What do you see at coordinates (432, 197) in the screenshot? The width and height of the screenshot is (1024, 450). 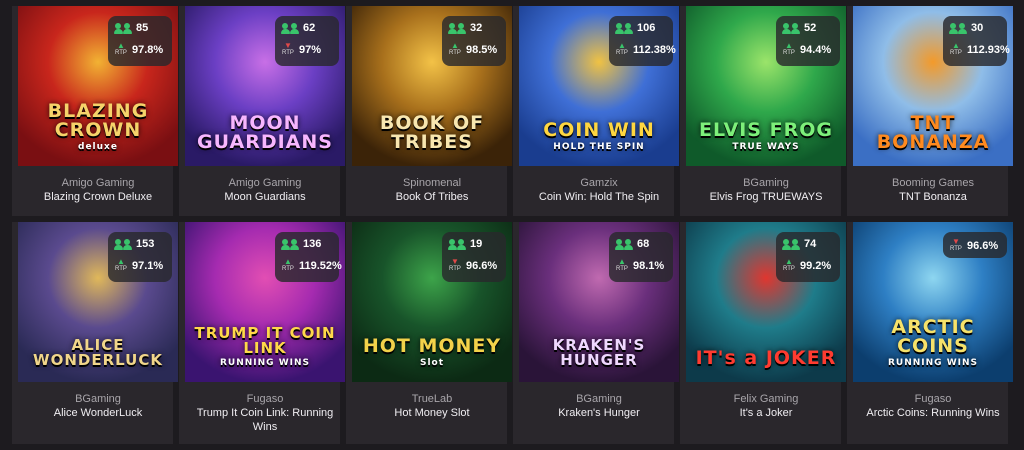 I see `game-name: Book Of Tribes` at bounding box center [432, 197].